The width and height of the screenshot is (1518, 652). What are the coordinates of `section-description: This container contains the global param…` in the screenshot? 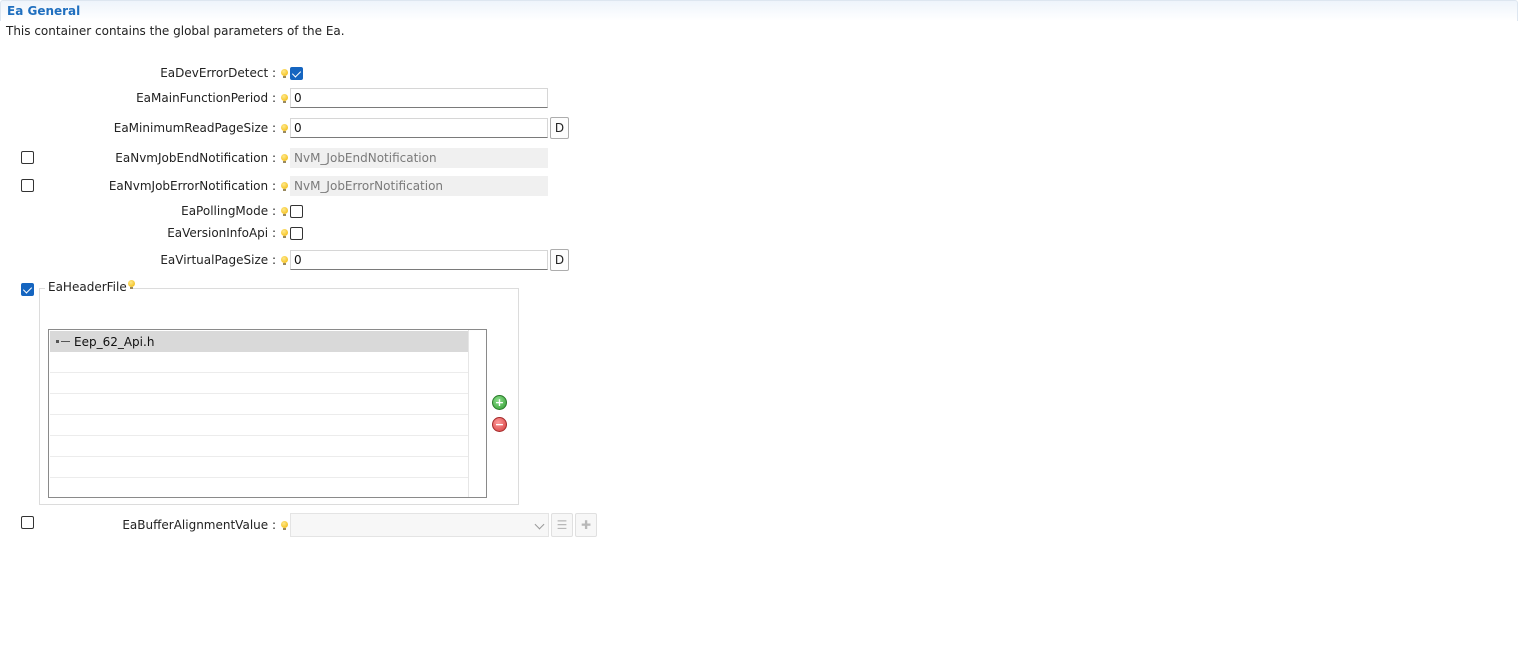 It's located at (175, 31).